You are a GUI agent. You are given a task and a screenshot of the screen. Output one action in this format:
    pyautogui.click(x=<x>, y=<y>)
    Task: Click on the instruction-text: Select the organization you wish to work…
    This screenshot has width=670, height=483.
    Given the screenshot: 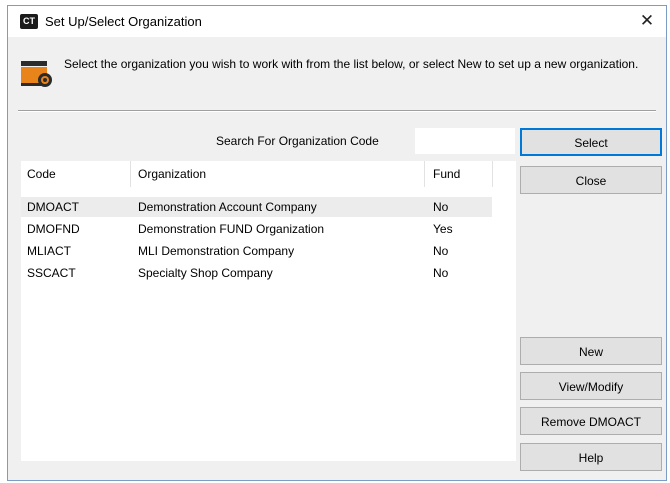 What is the action you would take?
    pyautogui.click(x=351, y=64)
    